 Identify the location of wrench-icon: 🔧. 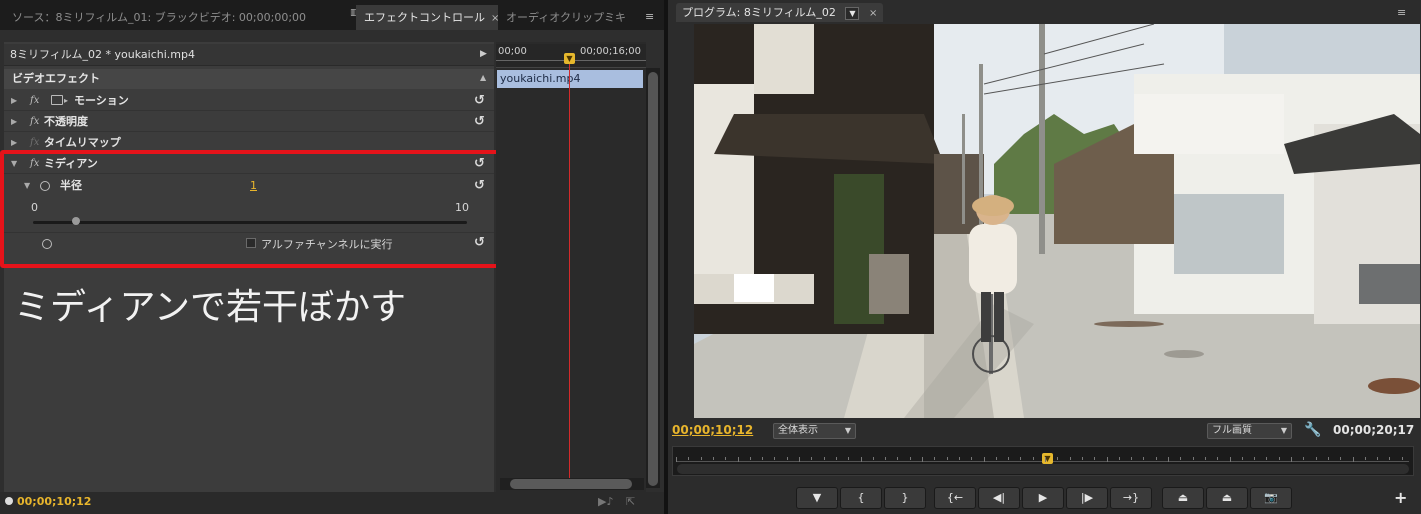
(1312, 430).